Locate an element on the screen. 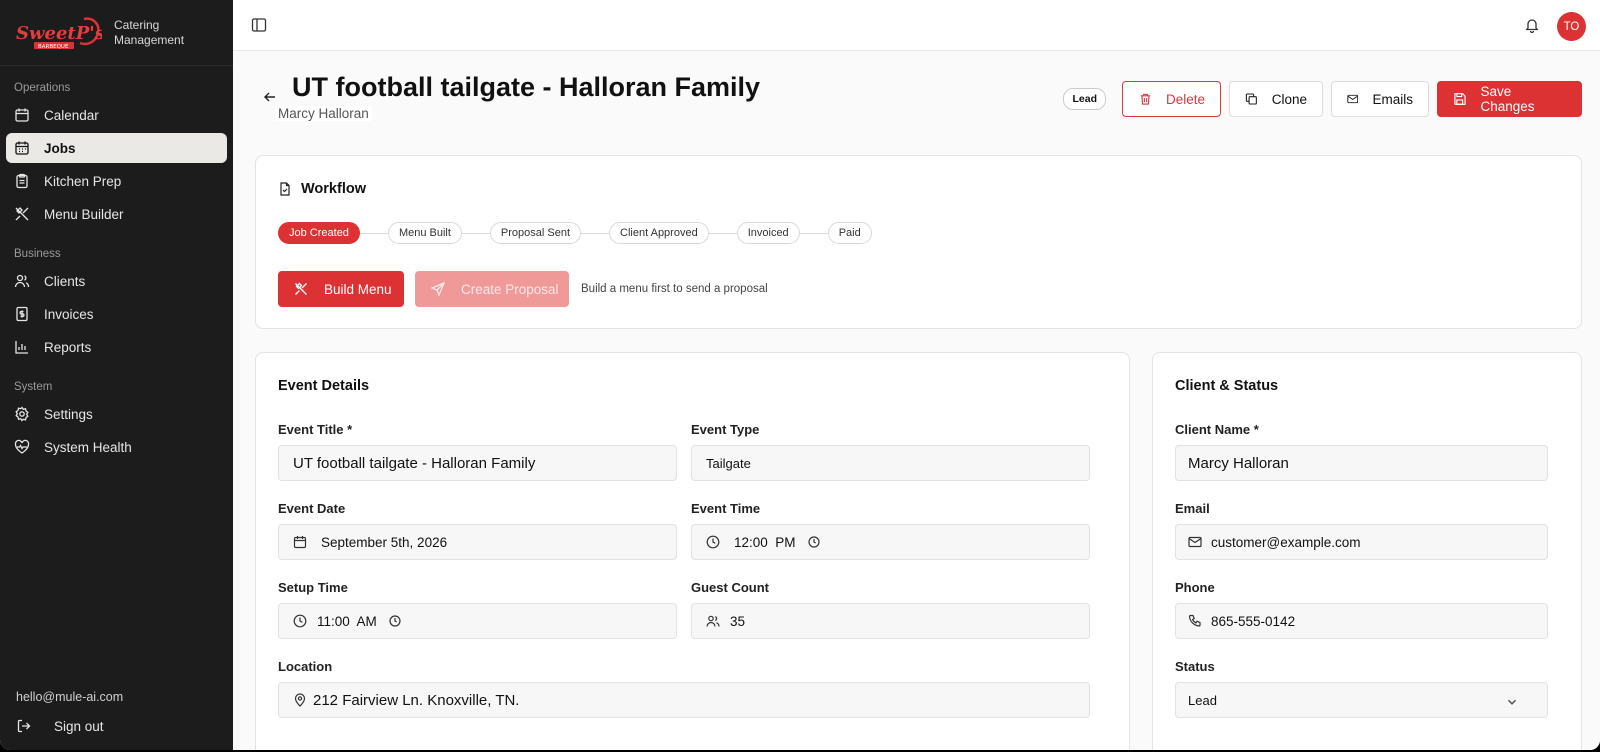  gear-icon is located at coordinates (22, 414).